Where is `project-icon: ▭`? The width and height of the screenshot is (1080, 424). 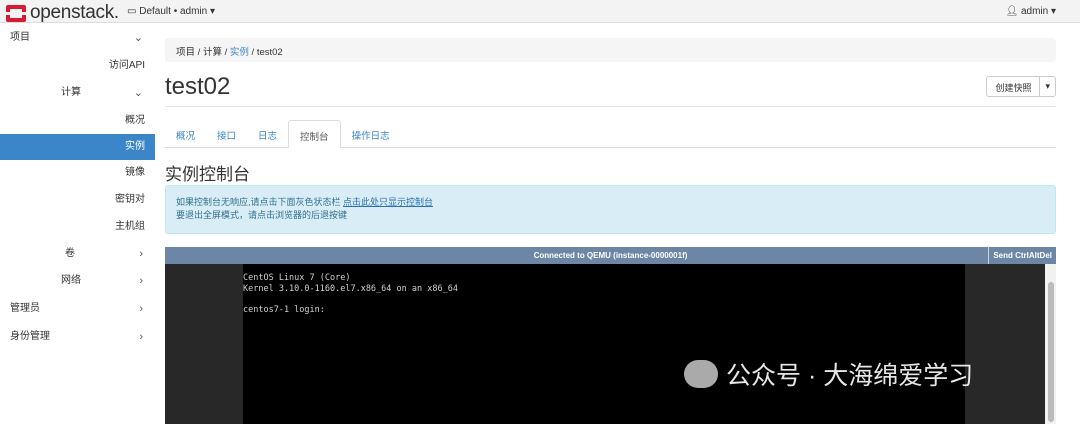 project-icon: ▭ is located at coordinates (133, 11).